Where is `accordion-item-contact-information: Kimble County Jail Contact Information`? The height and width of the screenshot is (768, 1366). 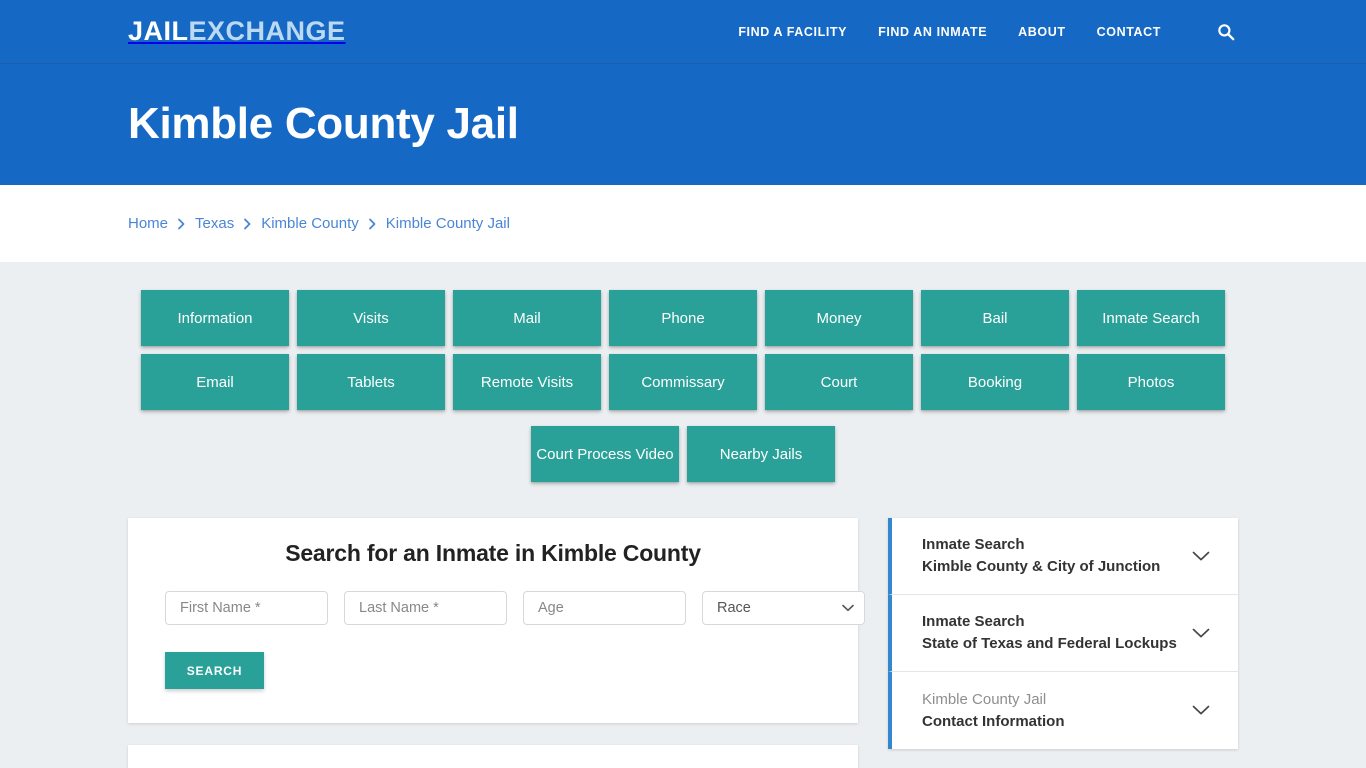 accordion-item-contact-information: Kimble County Jail Contact Information is located at coordinates (1063, 710).